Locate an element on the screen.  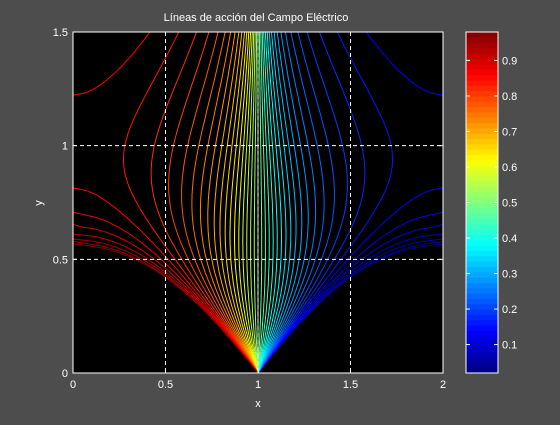
colorbar-tick-label: 0.7 is located at coordinates (509, 132).